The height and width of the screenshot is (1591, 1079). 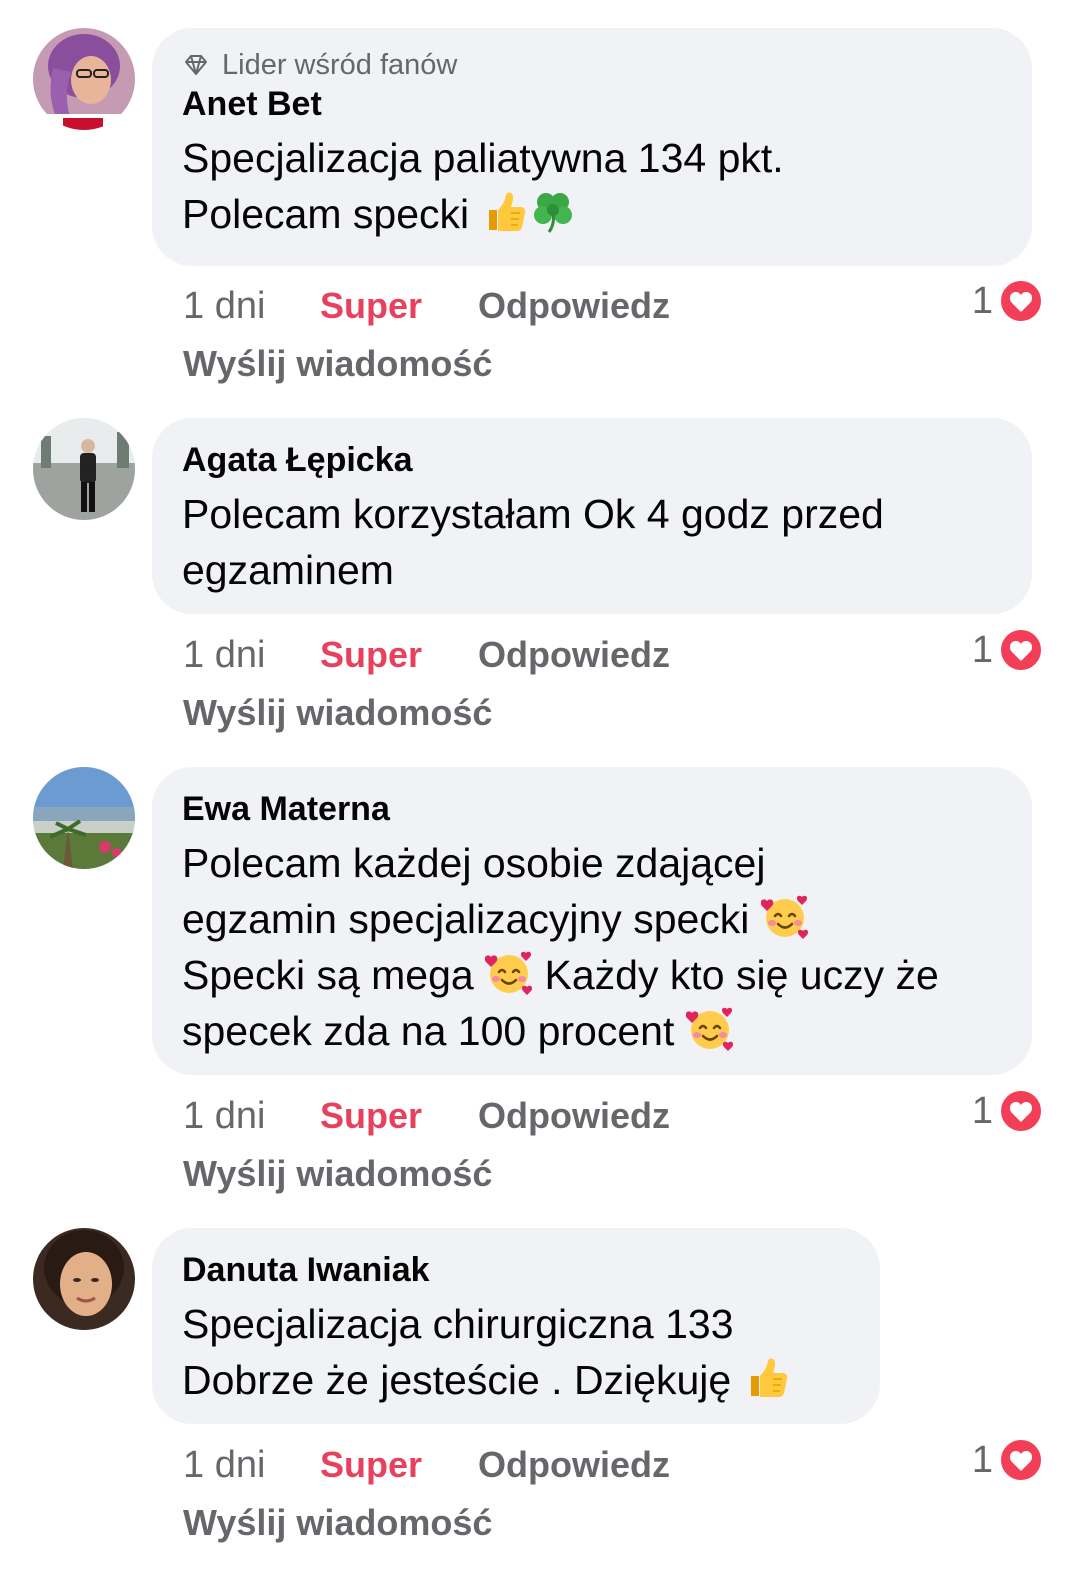 I want to click on comment-line: Specjalizacja paliatywna 134 pkt., so click(x=483, y=158).